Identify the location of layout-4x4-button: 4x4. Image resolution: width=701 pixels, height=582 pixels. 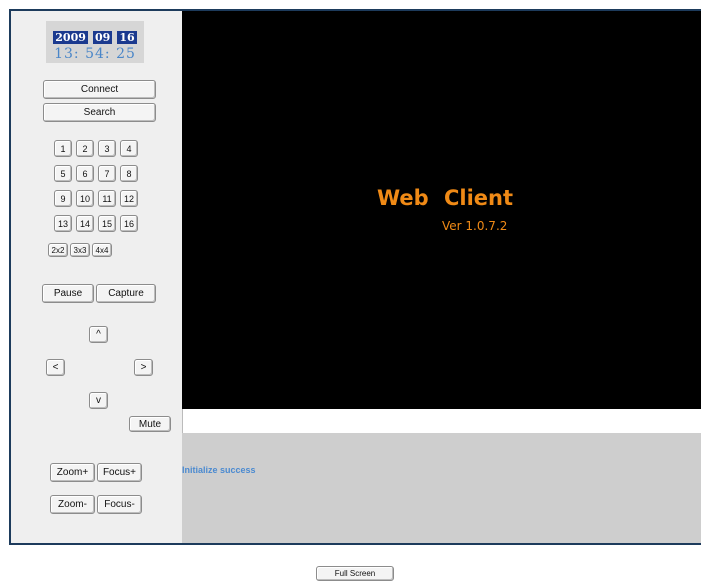
(102, 250).